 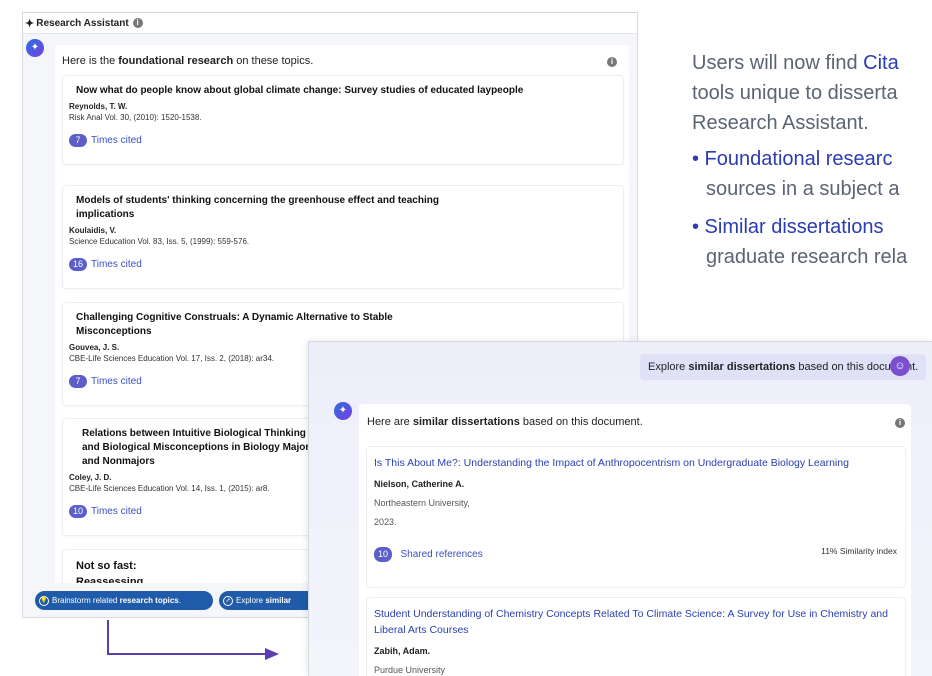 I want to click on sparkle-icon: ✦, so click(x=30, y=23).